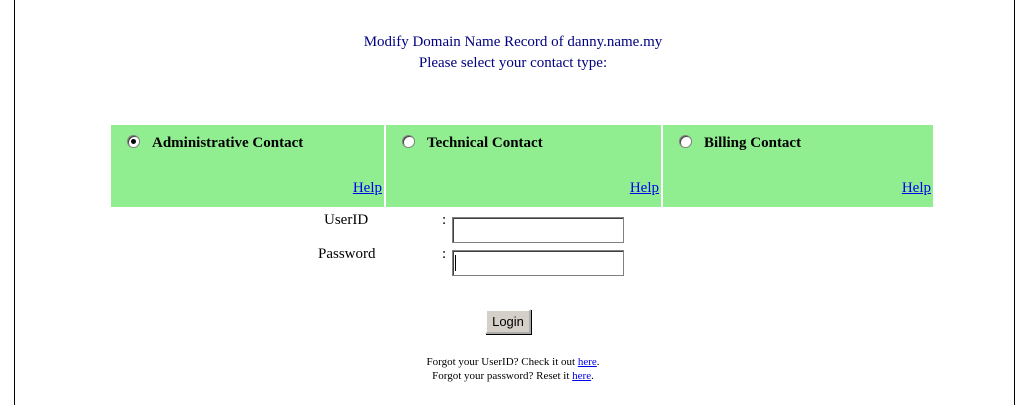 This screenshot has height=405, width=1026. What do you see at coordinates (485, 143) in the screenshot?
I see `technical-label: Technical Contact` at bounding box center [485, 143].